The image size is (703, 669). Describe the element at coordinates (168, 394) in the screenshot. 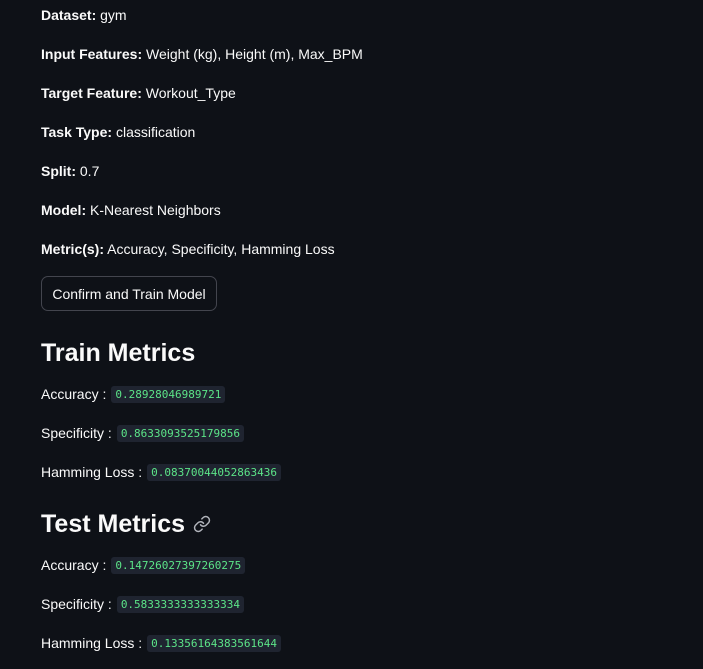

I see `train-accuracy-value: 0.28928046989721` at that location.